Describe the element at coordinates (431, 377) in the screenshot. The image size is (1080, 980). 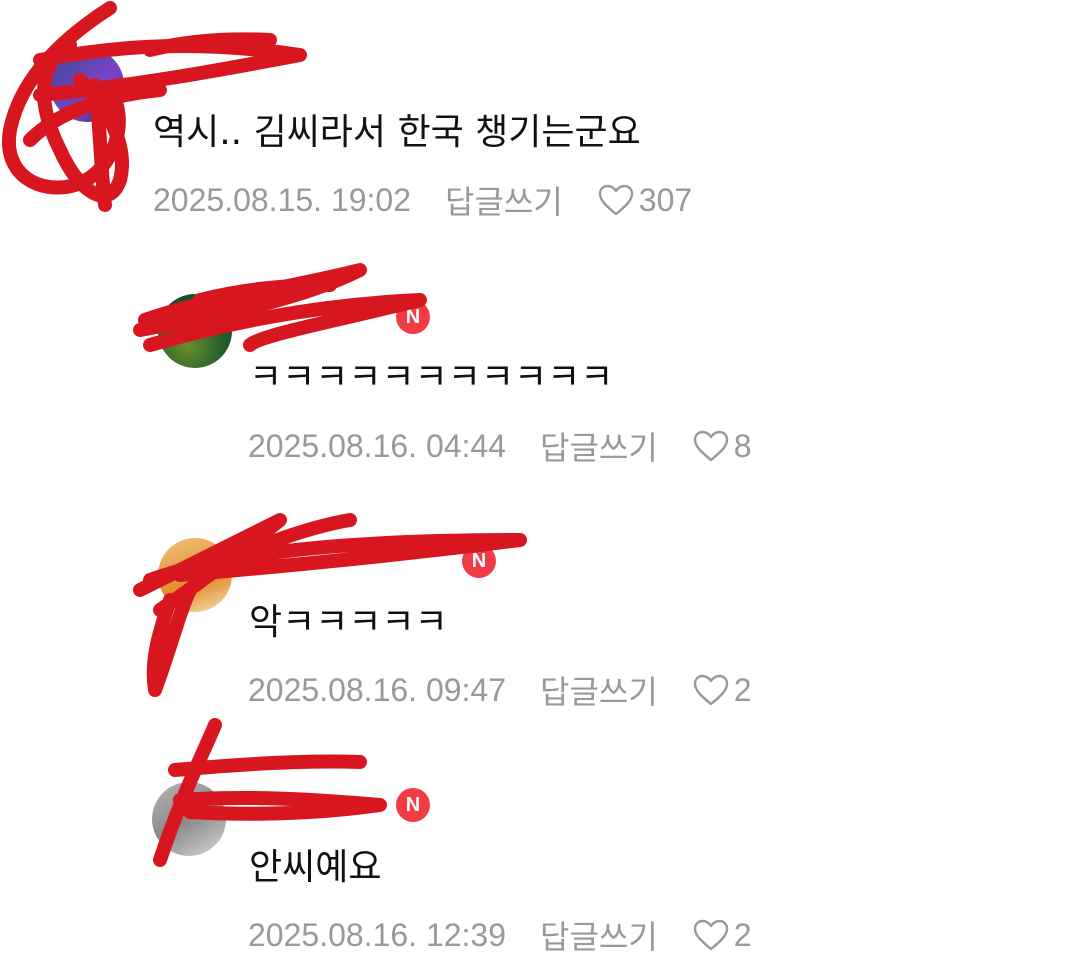
I see `comment-text: ㅋㅋㅋㅋㅋㅋㅋㅋㅋㅋㅋ` at that location.